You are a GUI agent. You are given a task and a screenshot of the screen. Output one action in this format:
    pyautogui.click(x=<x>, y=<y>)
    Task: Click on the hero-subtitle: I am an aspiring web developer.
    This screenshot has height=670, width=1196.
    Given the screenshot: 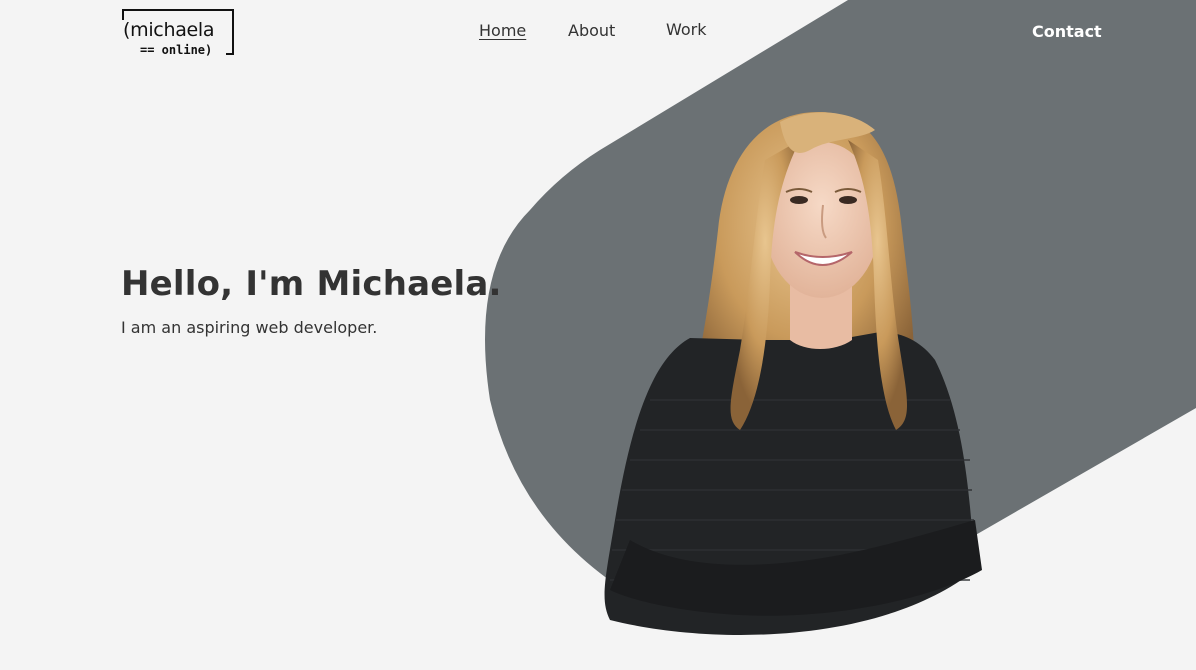 What is the action you would take?
    pyautogui.click(x=249, y=327)
    